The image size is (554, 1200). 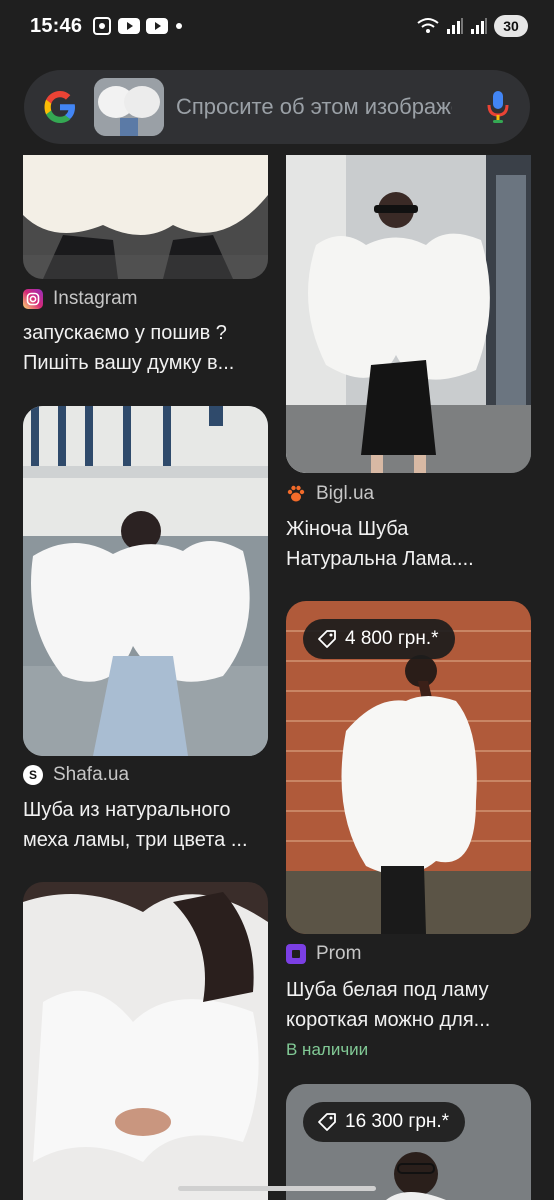 I want to click on price-text: 4 800 грн.*, so click(x=392, y=638).